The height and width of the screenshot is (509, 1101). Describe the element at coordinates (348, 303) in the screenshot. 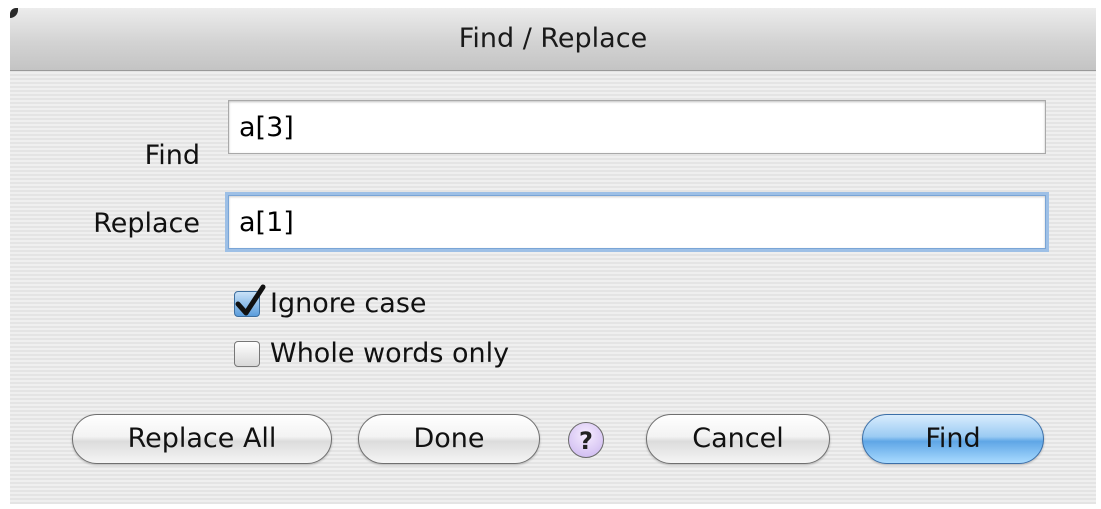

I see `ignore-case-label: Ignore case` at that location.